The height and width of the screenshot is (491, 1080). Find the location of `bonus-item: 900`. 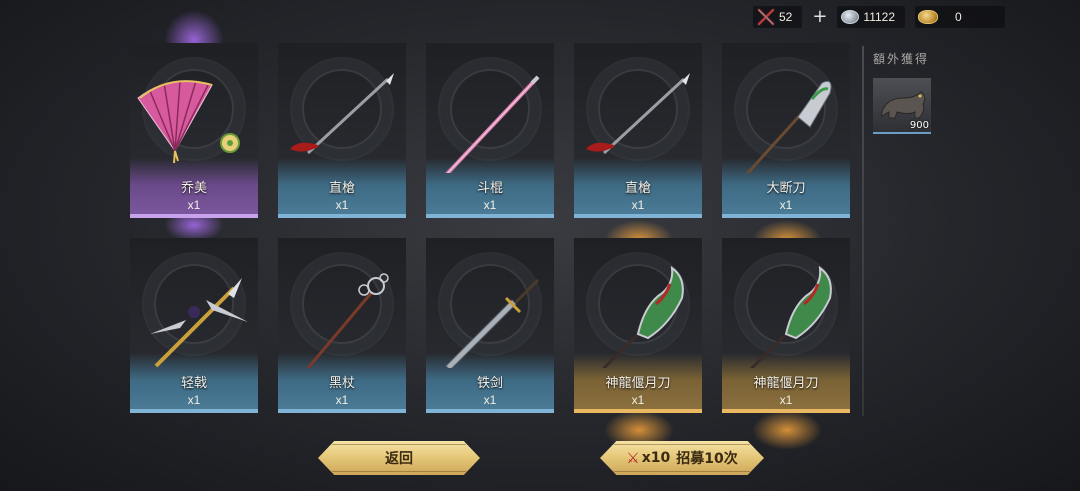

bonus-item: 900 is located at coordinates (902, 106).